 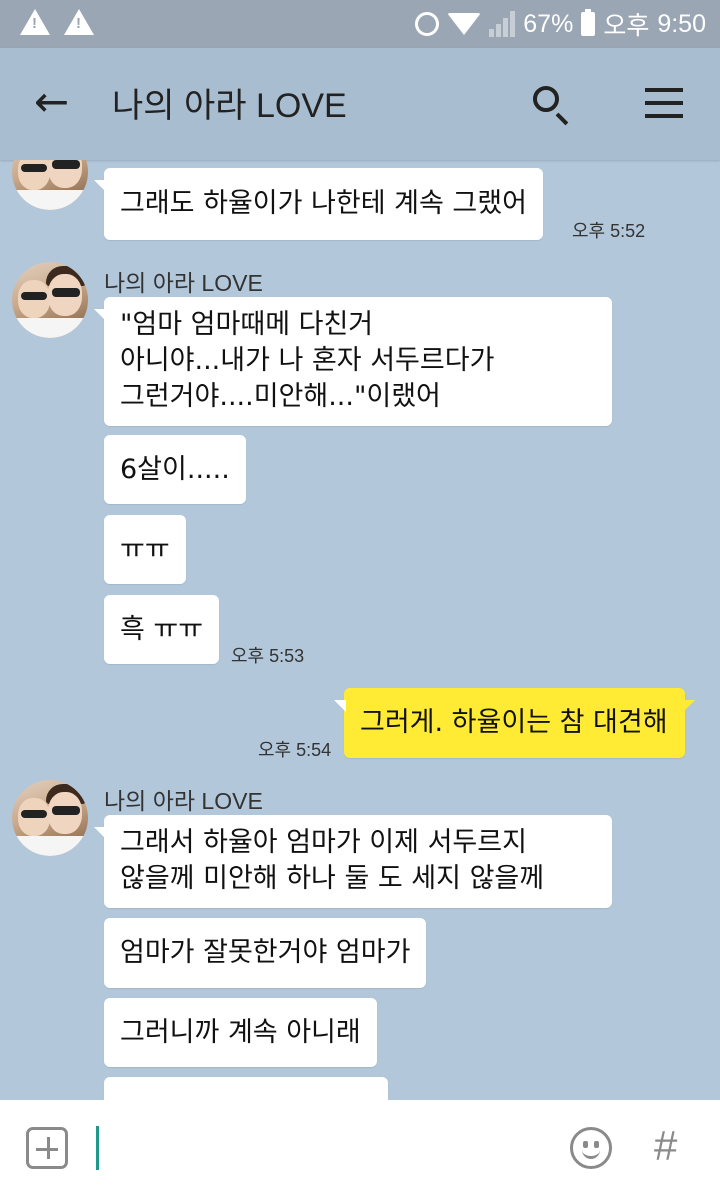 I want to click on wifi-icon, so click(x=464, y=24).